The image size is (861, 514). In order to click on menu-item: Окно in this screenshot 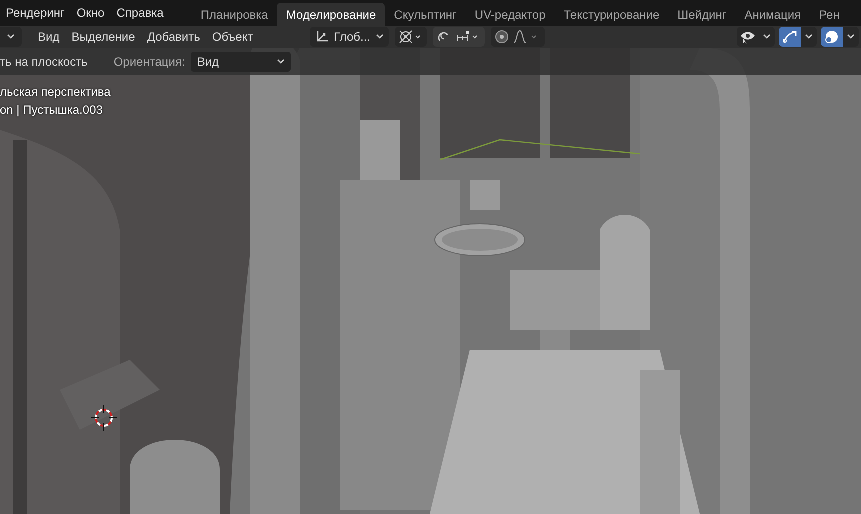, I will do `click(90, 13)`.